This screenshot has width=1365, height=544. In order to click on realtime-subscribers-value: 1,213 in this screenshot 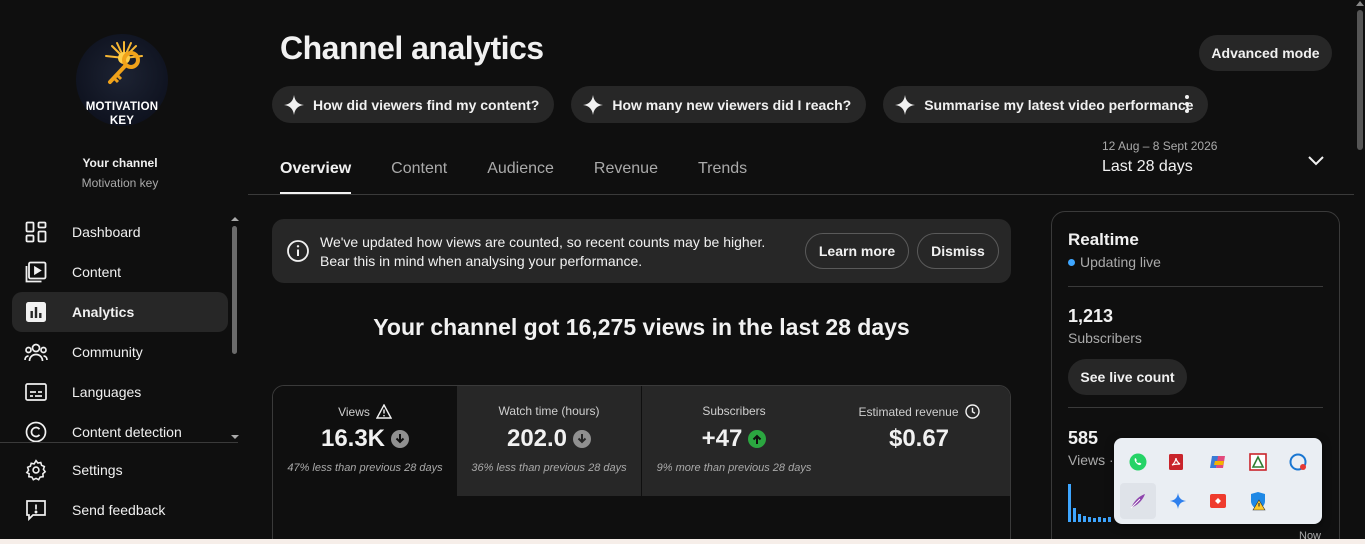, I will do `click(1091, 316)`.